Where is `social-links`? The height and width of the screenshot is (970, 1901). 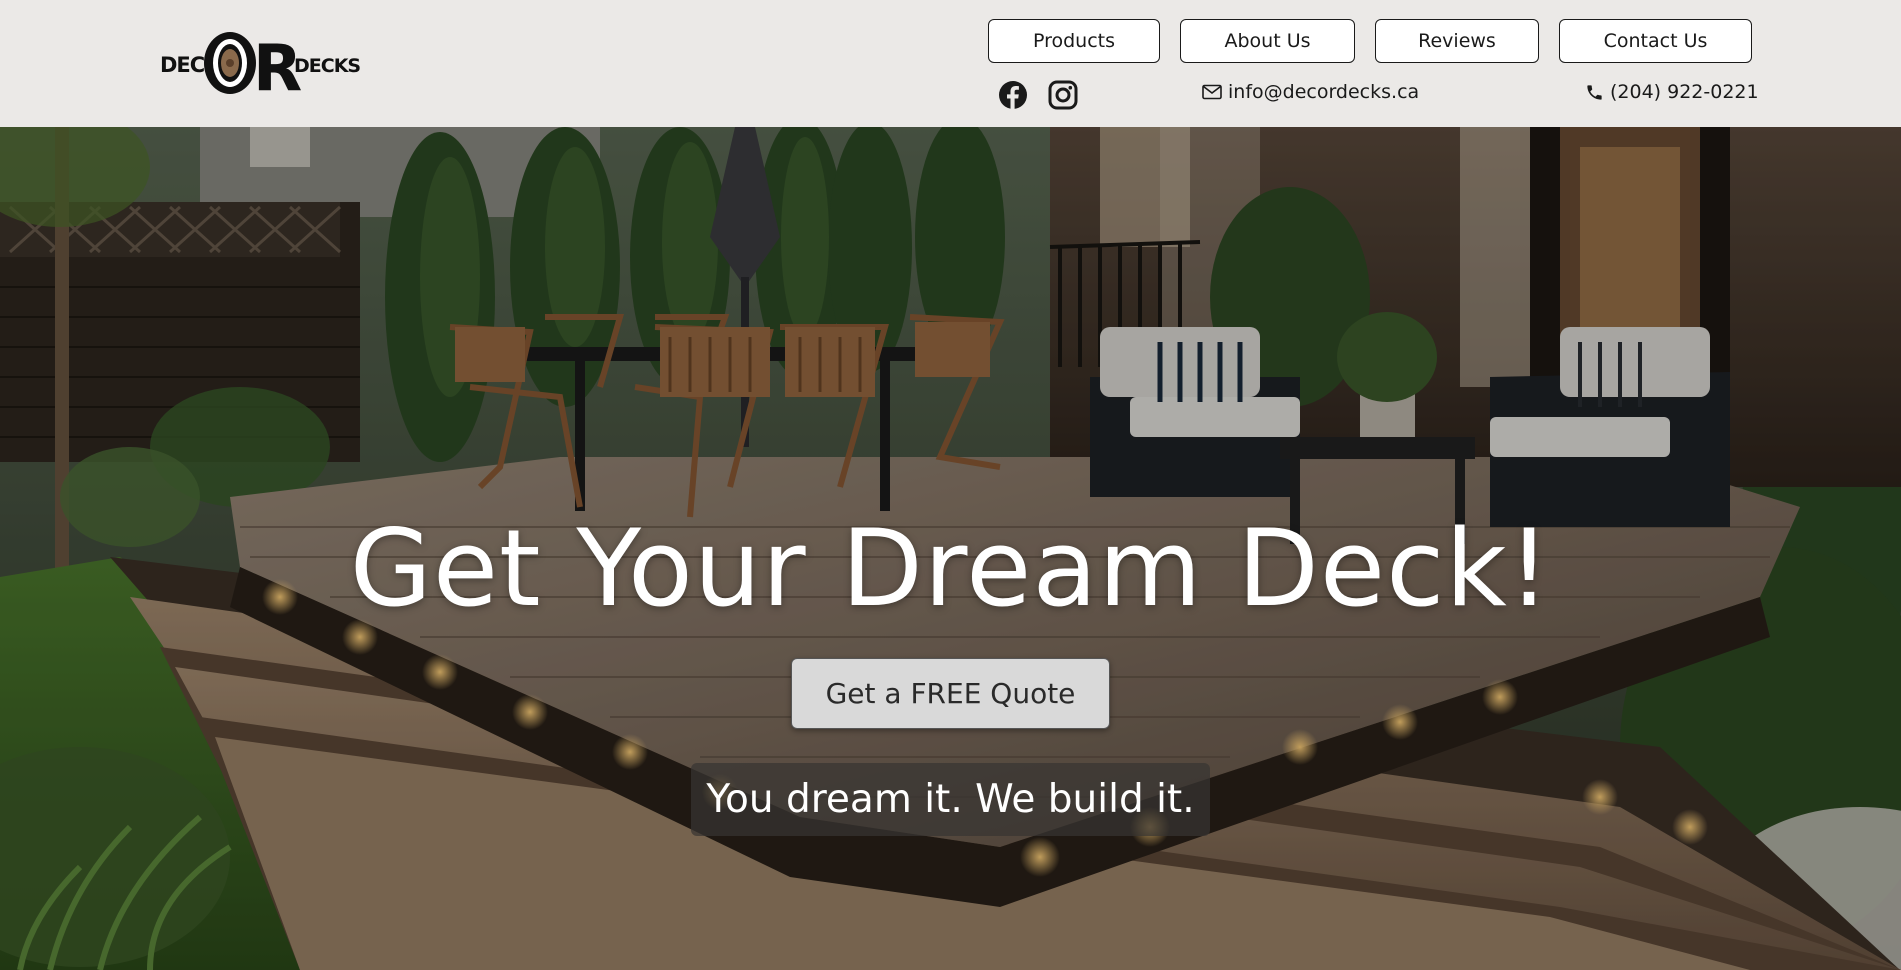
social-links is located at coordinates (1038, 95).